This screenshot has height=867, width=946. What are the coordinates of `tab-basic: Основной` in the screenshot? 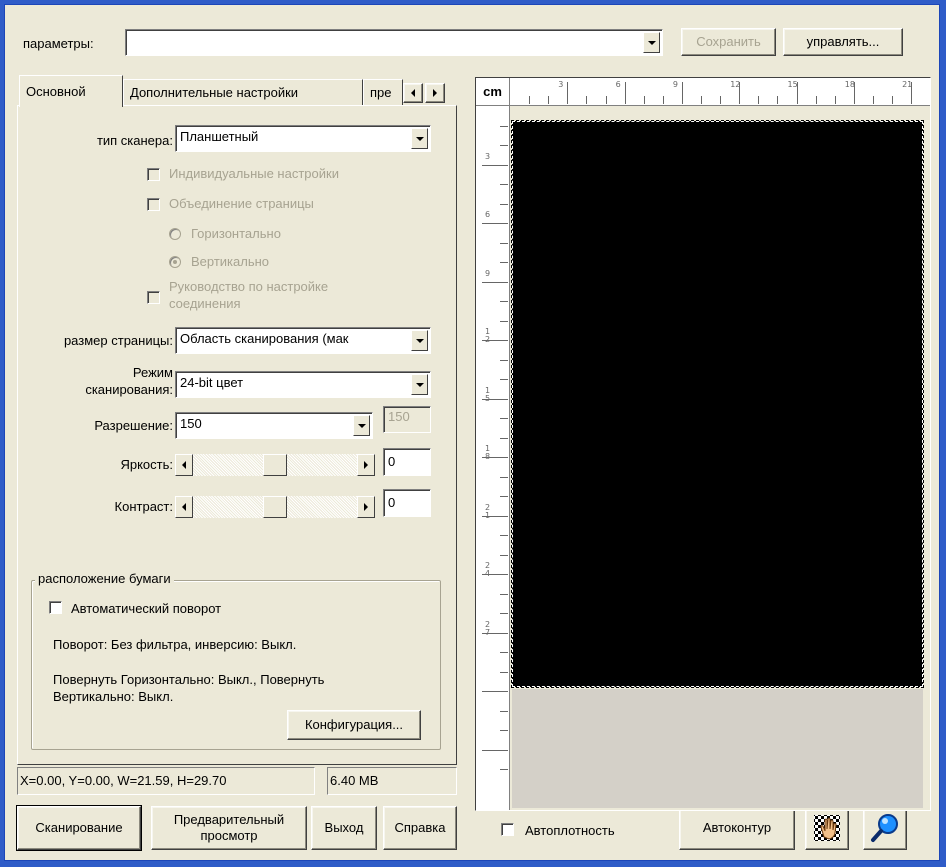 It's located at (71, 91).